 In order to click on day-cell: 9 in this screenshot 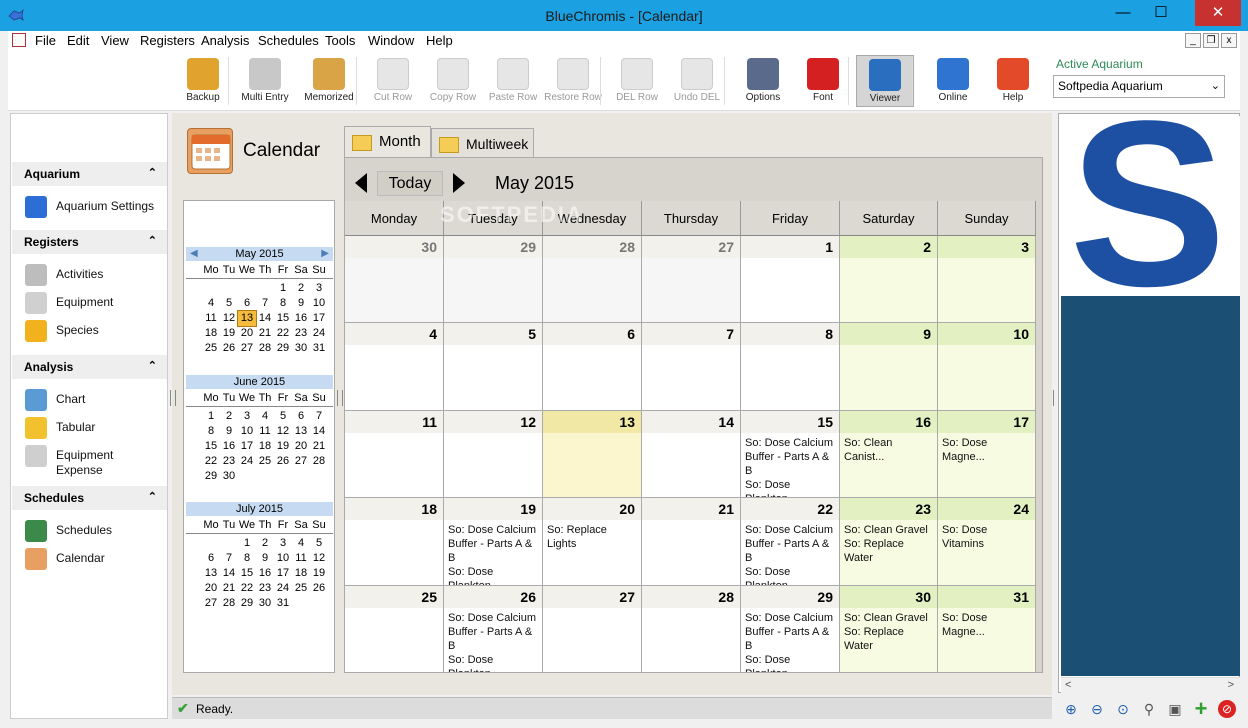, I will do `click(889, 367)`.